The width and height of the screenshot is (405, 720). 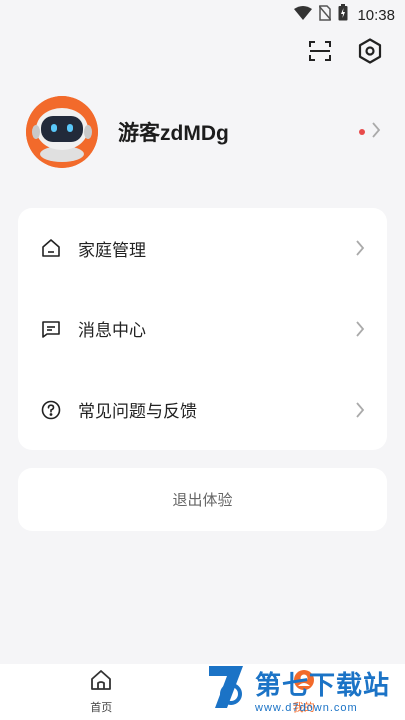 I want to click on nav-item-home: 首页, so click(x=101, y=692).